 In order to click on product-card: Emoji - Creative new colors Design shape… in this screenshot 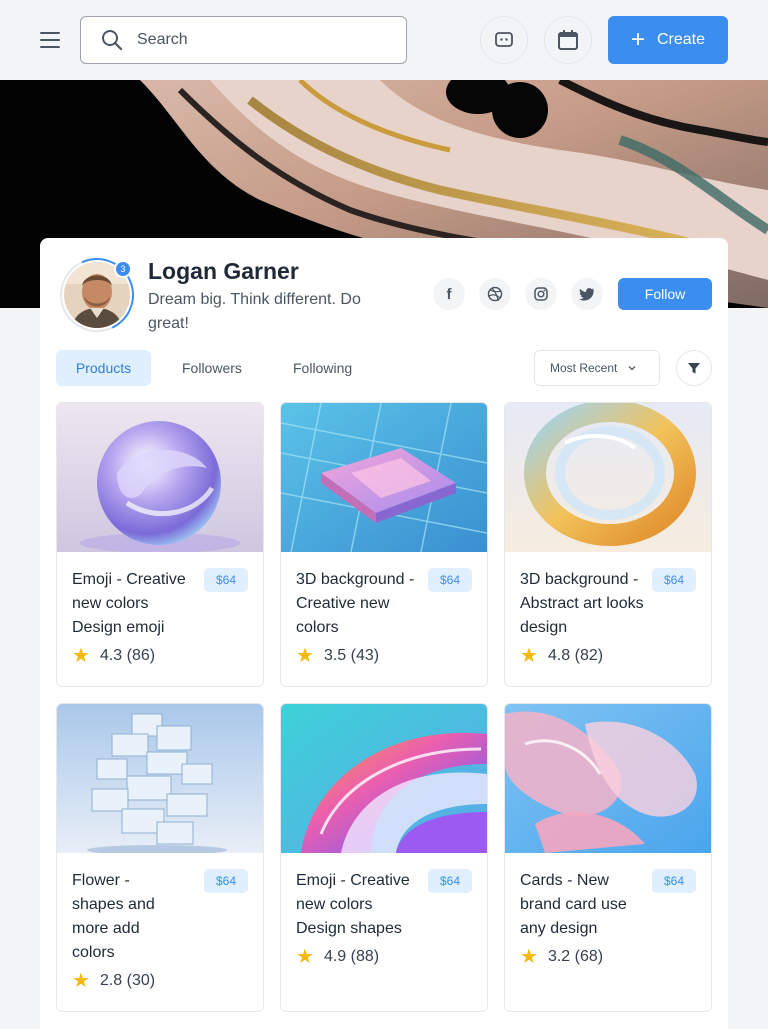, I will do `click(384, 857)`.